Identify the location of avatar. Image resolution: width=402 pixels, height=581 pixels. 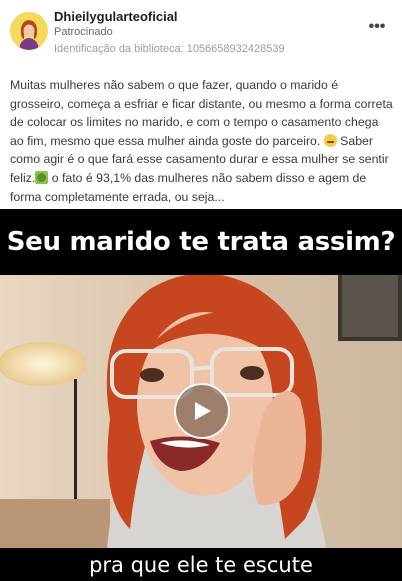
(29, 31).